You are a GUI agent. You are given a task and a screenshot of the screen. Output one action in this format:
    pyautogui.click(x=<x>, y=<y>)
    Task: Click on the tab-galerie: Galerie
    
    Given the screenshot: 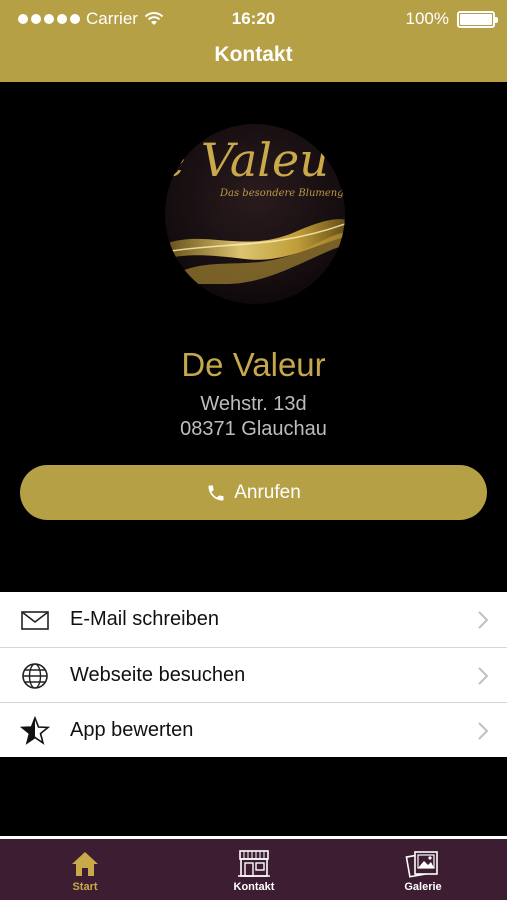 What is the action you would take?
    pyautogui.click(x=423, y=871)
    